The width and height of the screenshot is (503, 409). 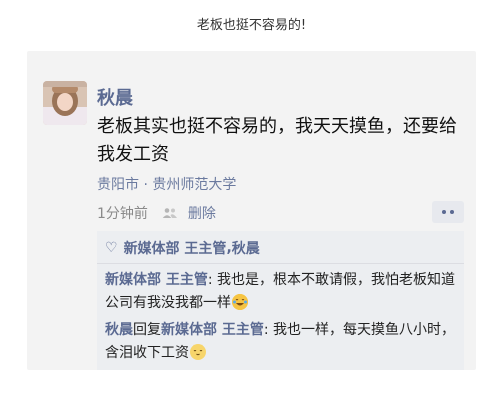 What do you see at coordinates (280, 263) in the screenshot?
I see `likes-divider` at bounding box center [280, 263].